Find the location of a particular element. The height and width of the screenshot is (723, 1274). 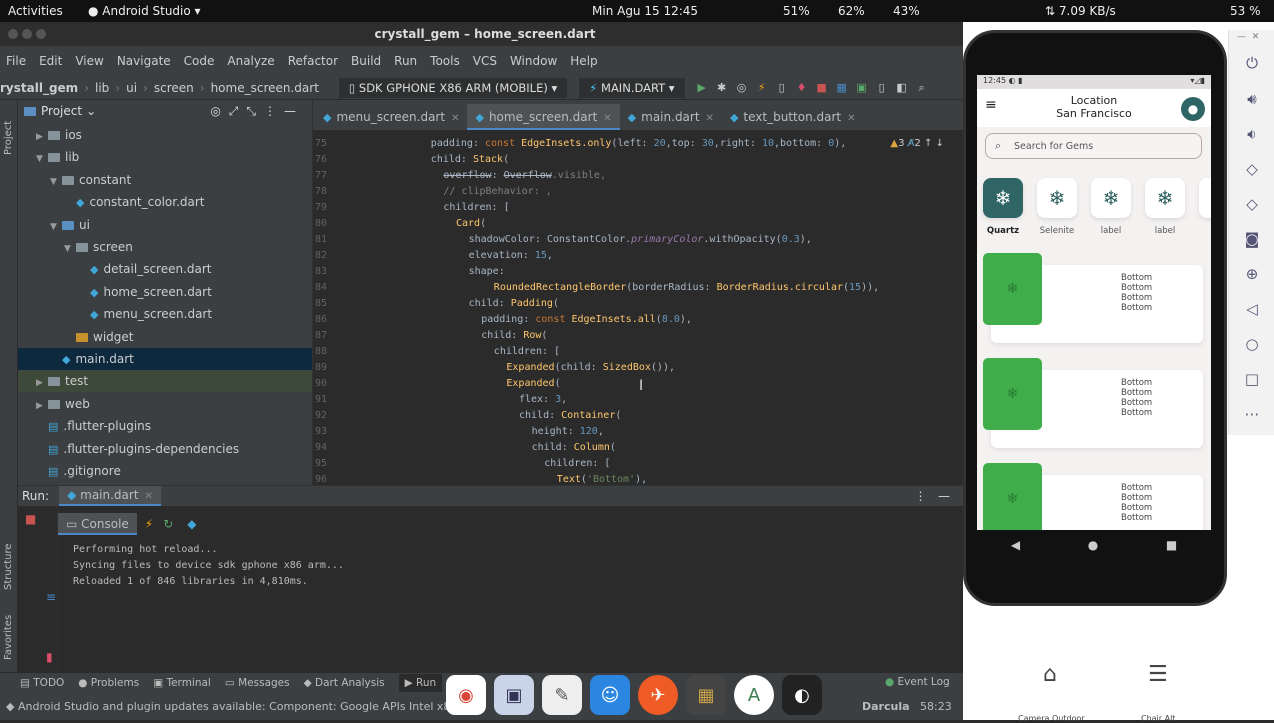

menu-code: Code is located at coordinates (199, 61).